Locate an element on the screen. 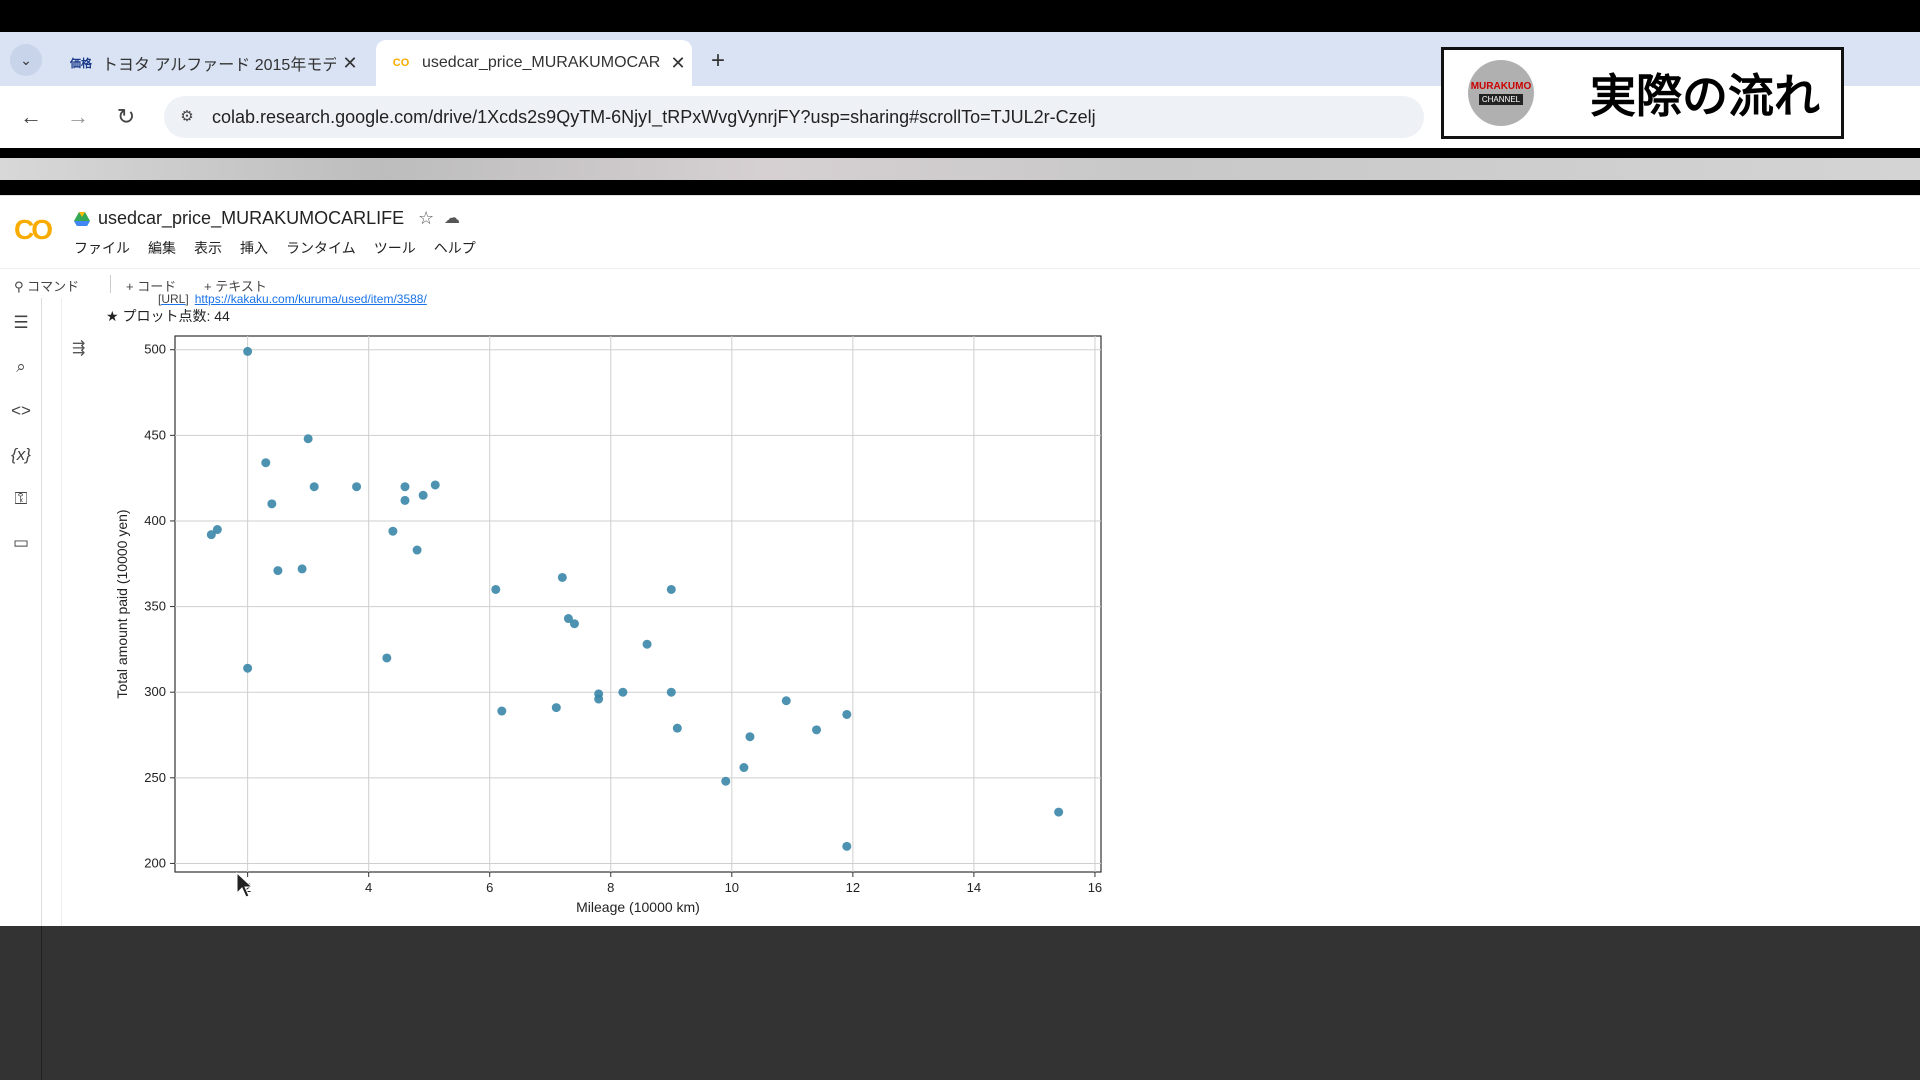 Image resolution: width=1920 pixels, height=1080 pixels. x-tick-label: 4 is located at coordinates (368, 887).